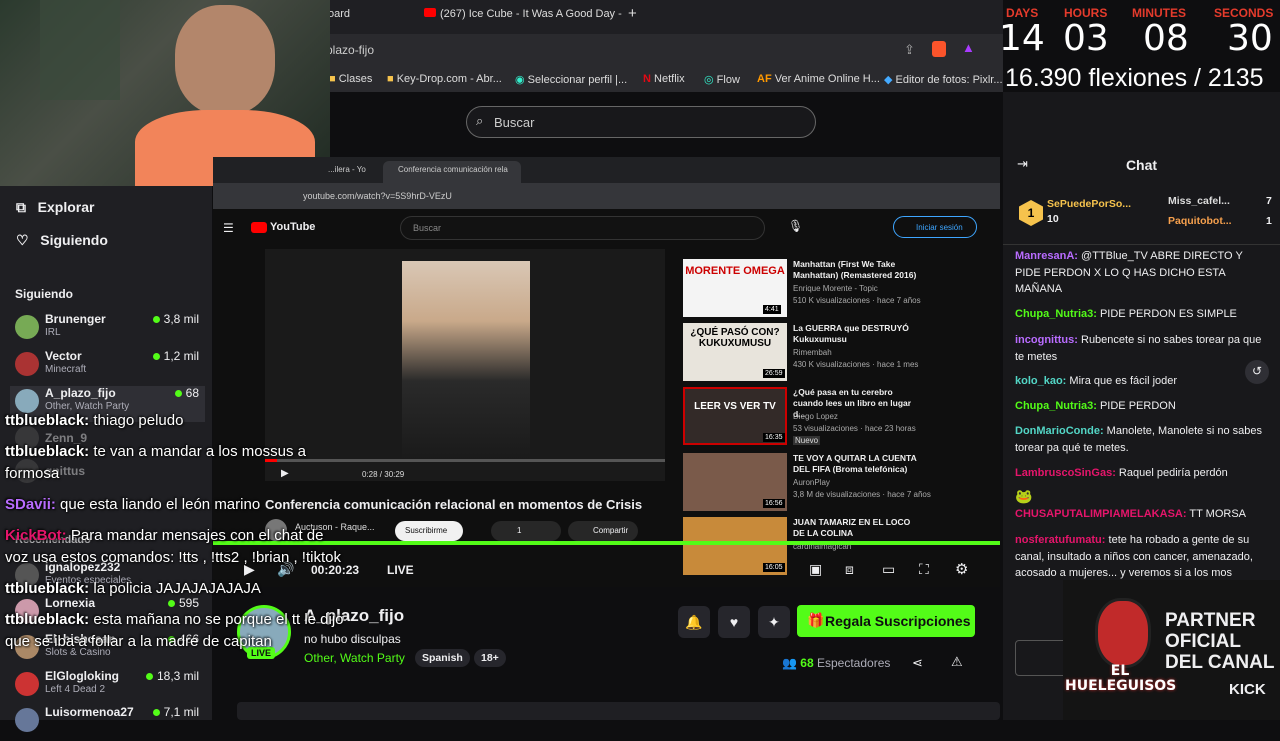 This screenshot has width=1280, height=741. What do you see at coordinates (400, 570) in the screenshot?
I see `live-label: LIVE` at bounding box center [400, 570].